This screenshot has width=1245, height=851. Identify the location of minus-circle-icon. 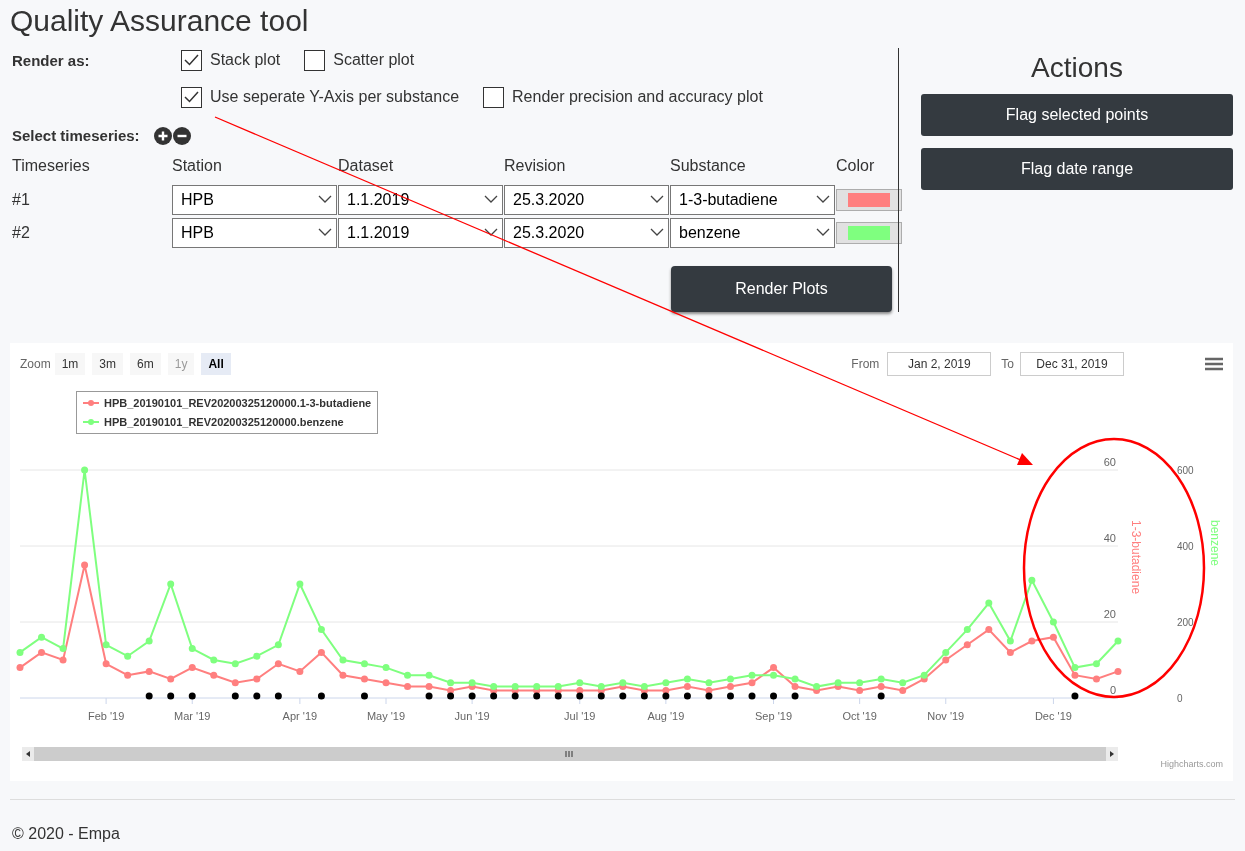
(181, 136).